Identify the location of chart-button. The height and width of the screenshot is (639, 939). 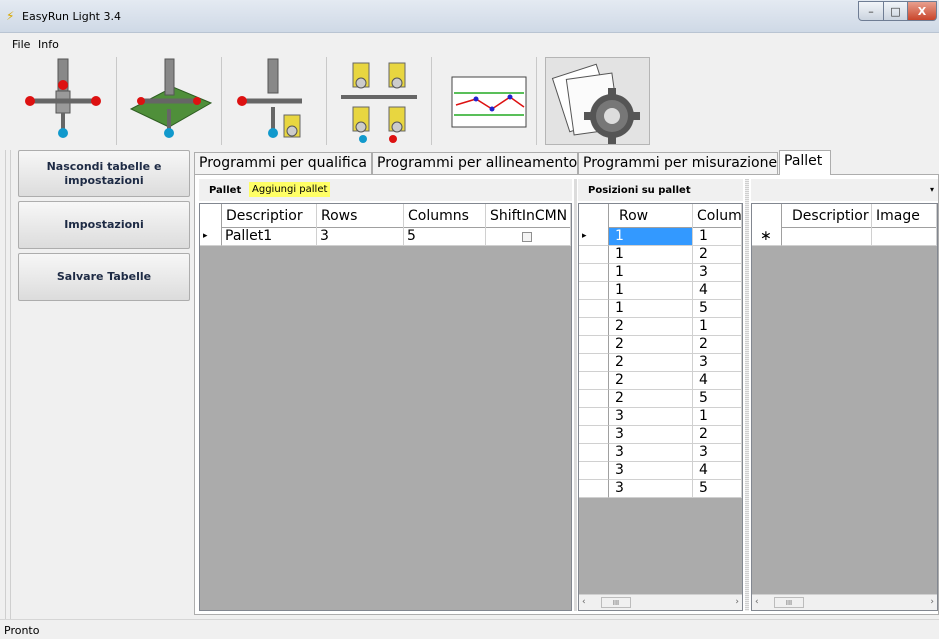
(484, 101).